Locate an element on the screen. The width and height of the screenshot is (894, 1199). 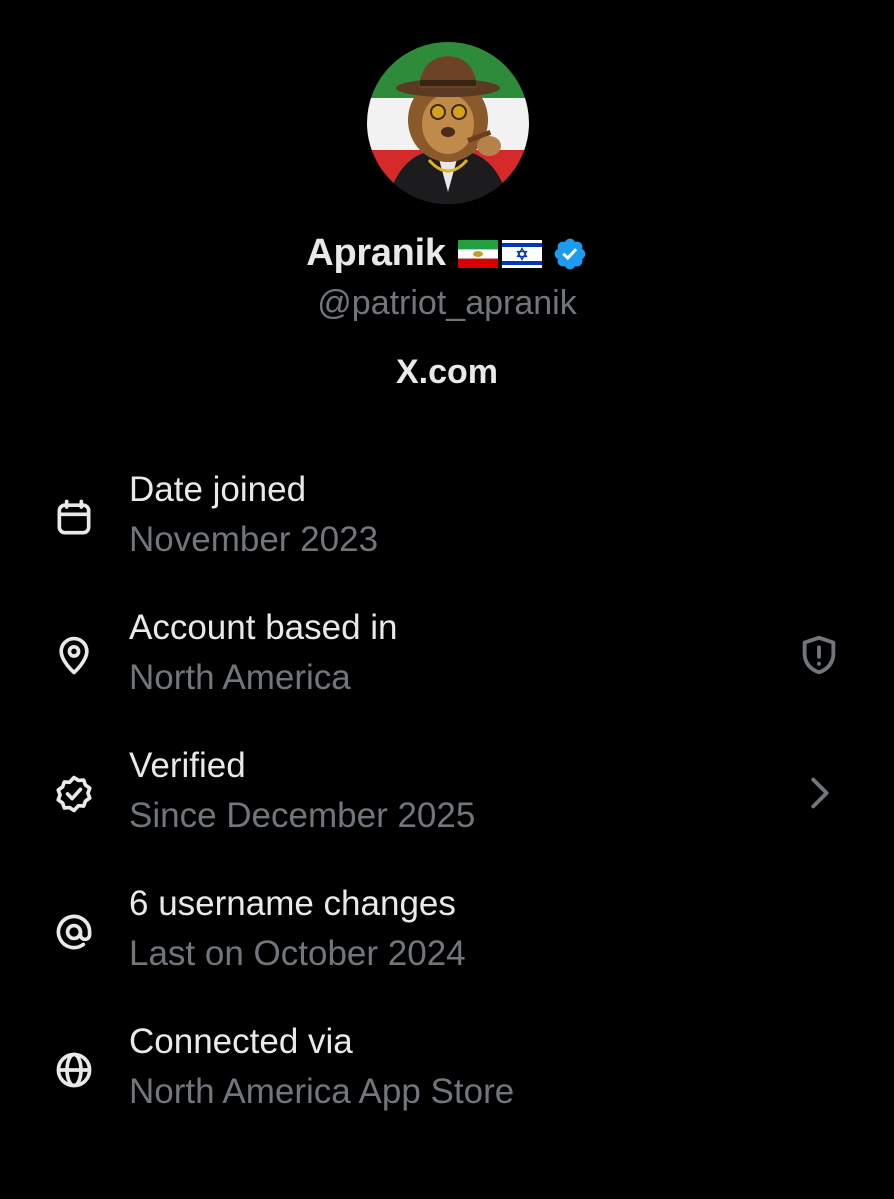
iran-lion-and-sun-flag-icon is located at coordinates (477, 253).